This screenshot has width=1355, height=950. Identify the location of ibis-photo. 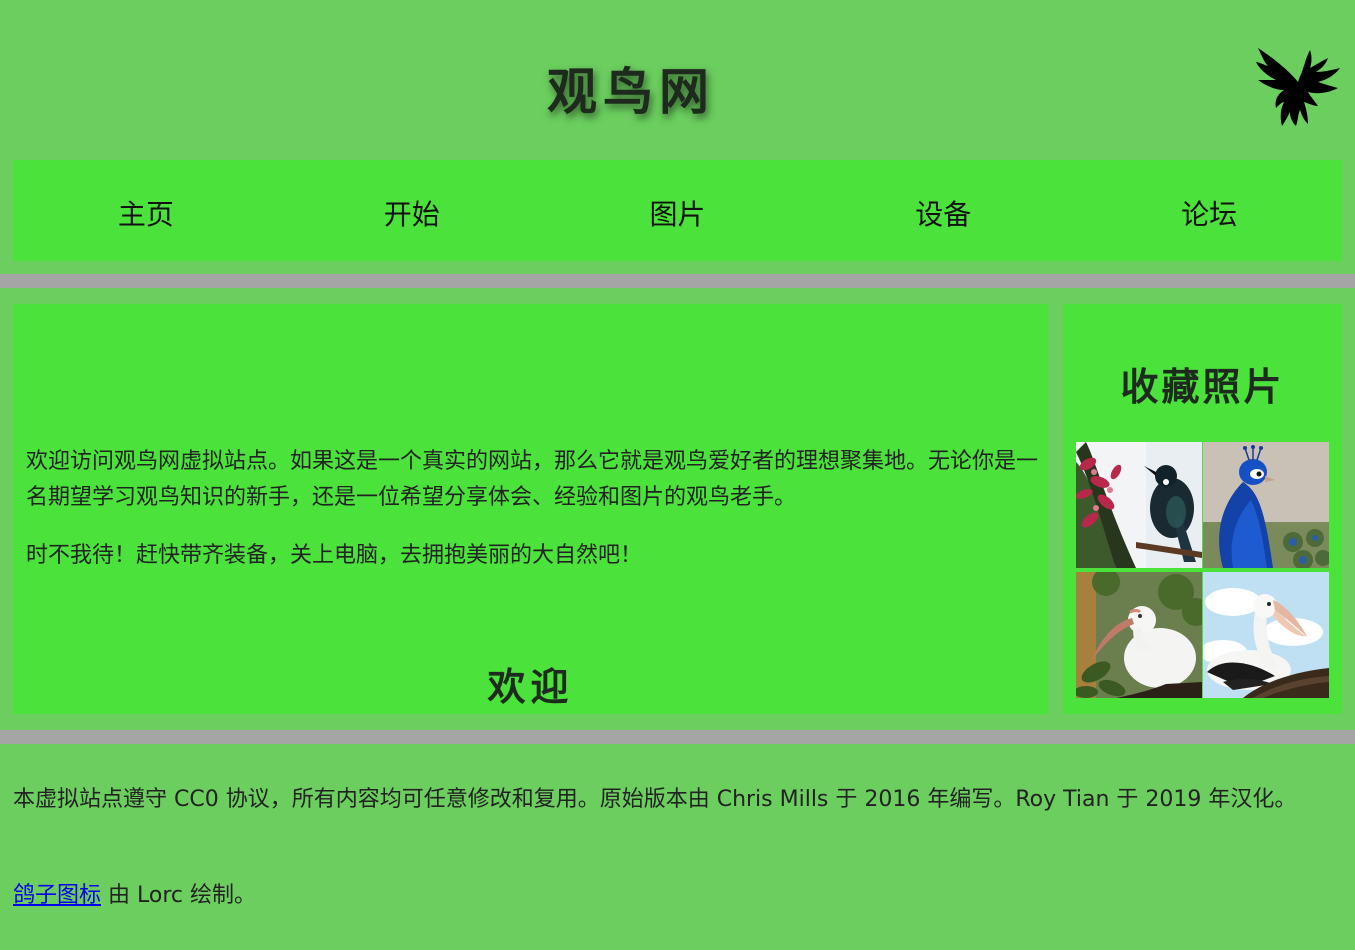
(1139, 635).